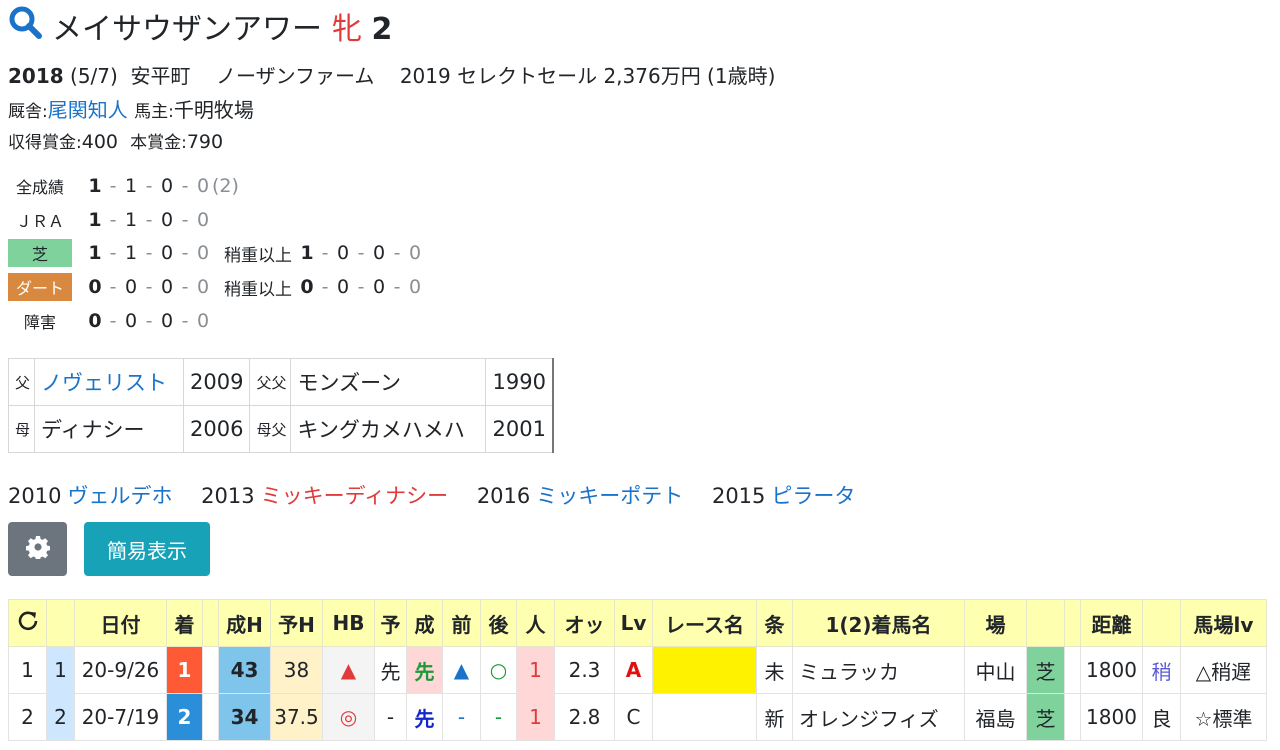  What do you see at coordinates (258, 255) in the screenshot?
I see `record-sub-label: 稍重以上` at bounding box center [258, 255].